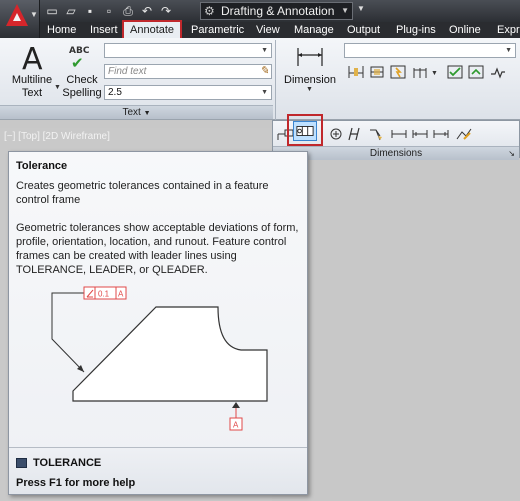  Describe the element at coordinates (104, 30) in the screenshot. I see `tab-insert: Insert` at that location.